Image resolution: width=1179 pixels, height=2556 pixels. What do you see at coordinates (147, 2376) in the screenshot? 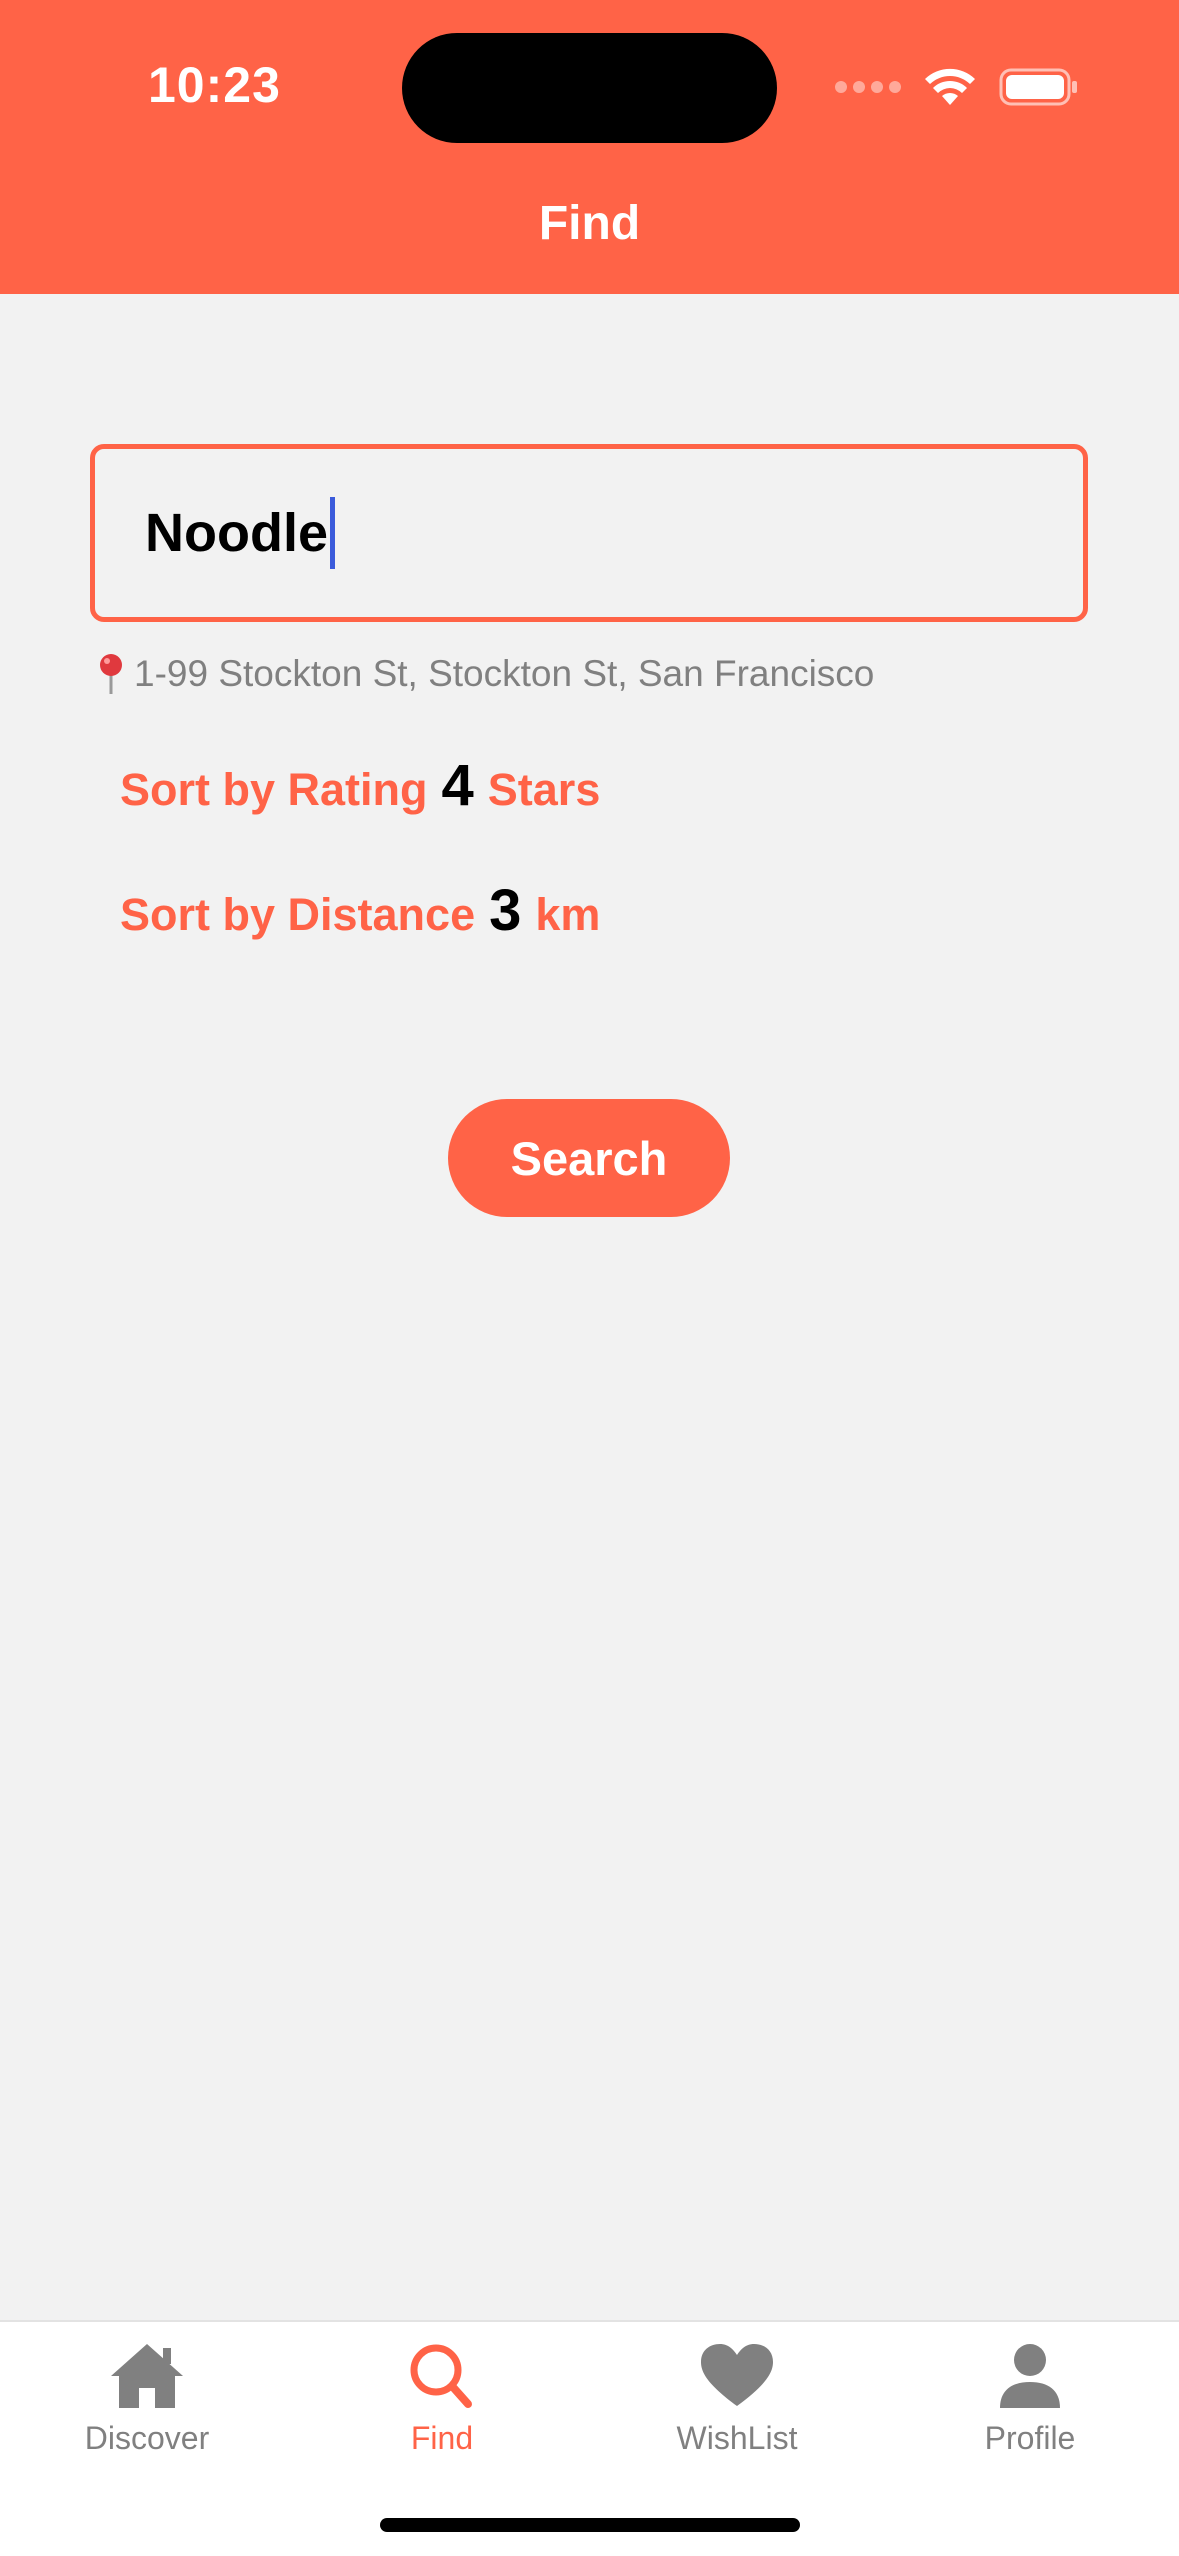
I see `home-icon` at bounding box center [147, 2376].